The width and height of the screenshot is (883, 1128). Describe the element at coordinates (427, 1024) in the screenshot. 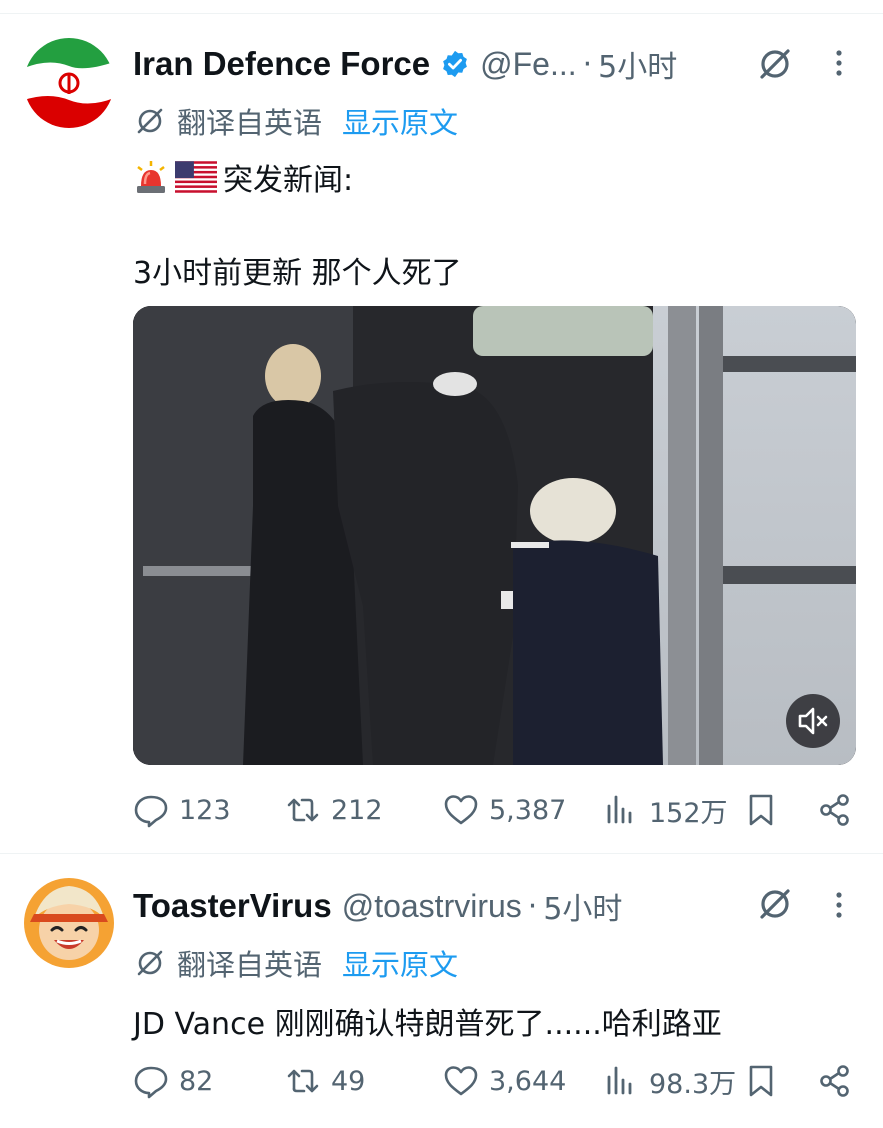

I see `tweet-text: JD Vance 刚刚确认特朗普死了......哈利路亚` at that location.